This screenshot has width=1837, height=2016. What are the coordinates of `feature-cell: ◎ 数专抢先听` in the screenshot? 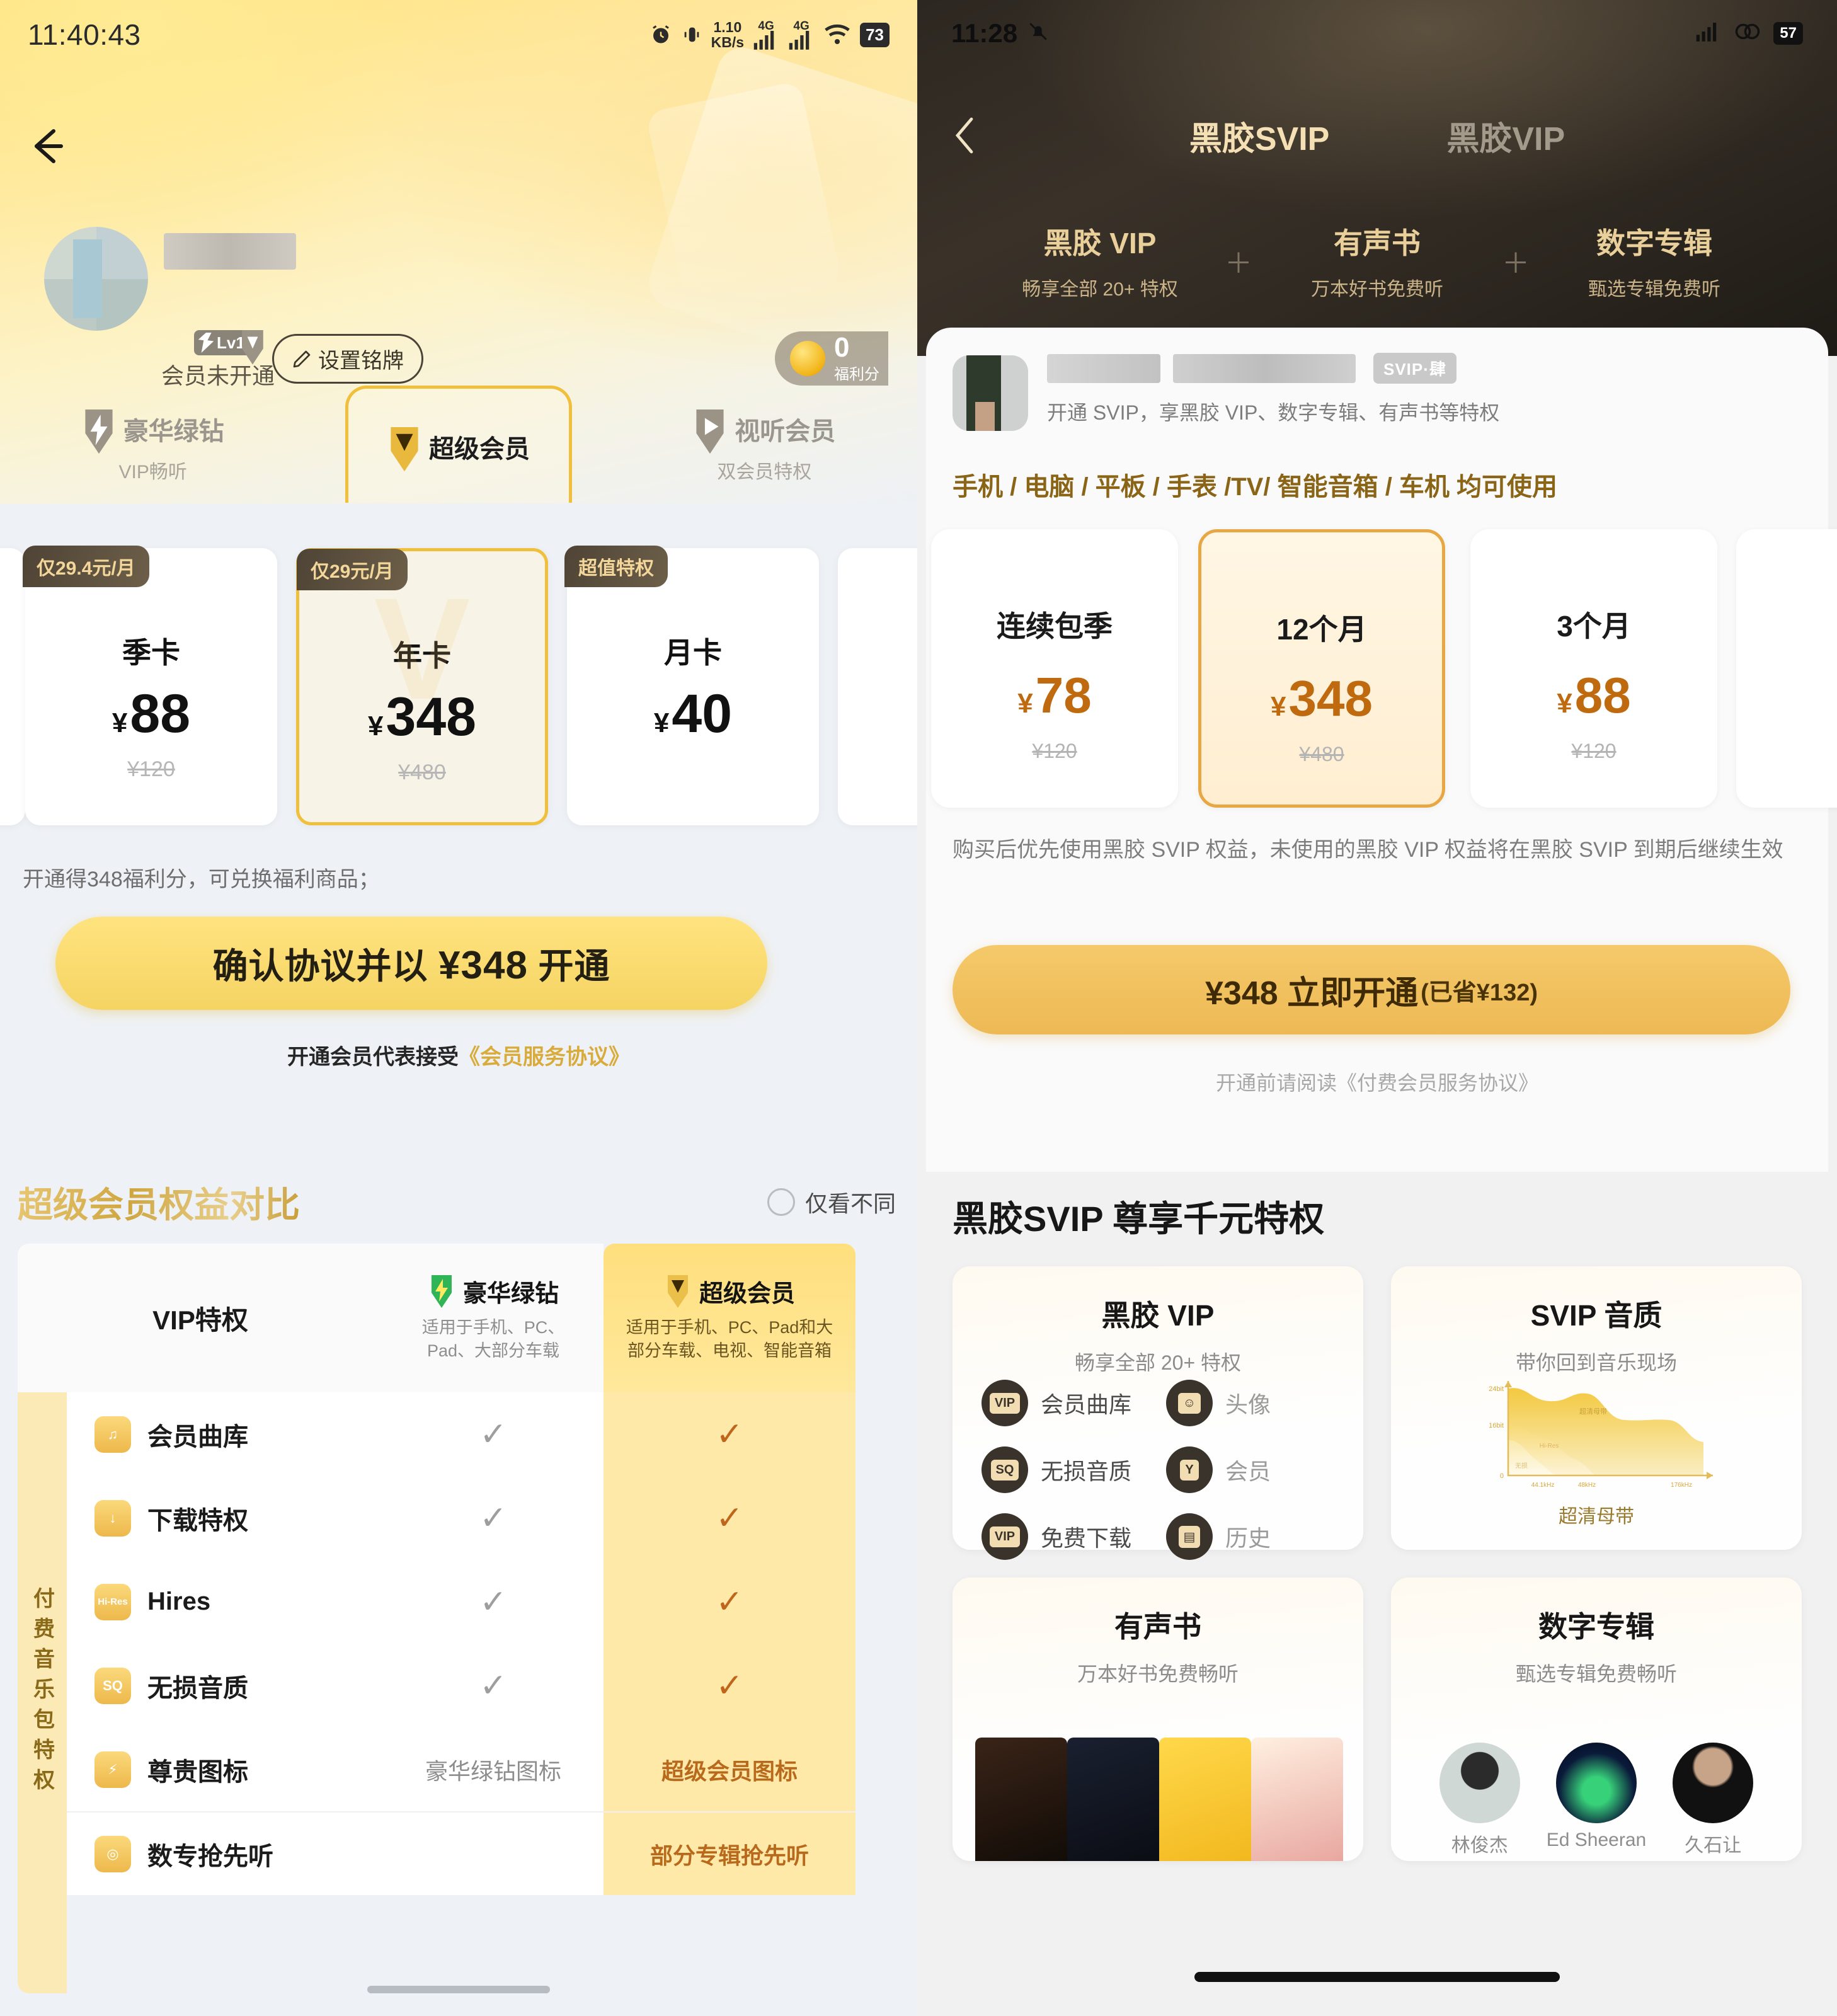 It's located at (225, 1854).